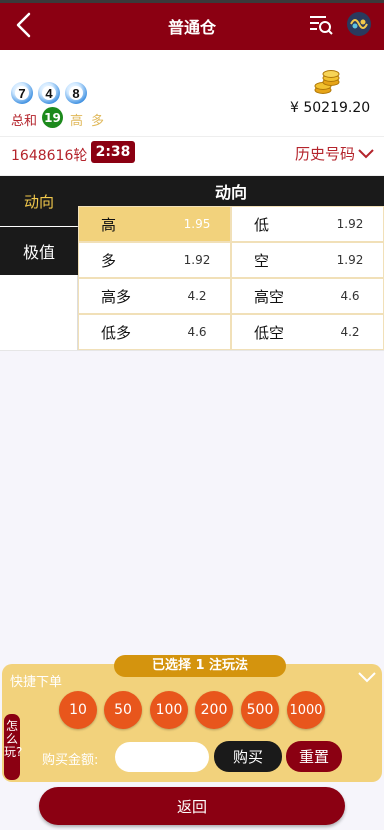 The width and height of the screenshot is (384, 830). I want to click on countdown-timer: 2:38, so click(113, 152).